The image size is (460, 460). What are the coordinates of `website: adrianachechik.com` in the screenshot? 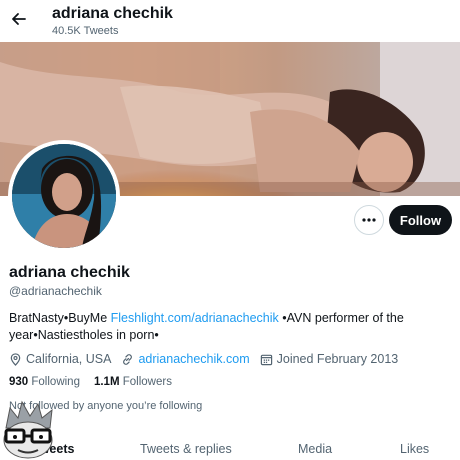 It's located at (185, 359).